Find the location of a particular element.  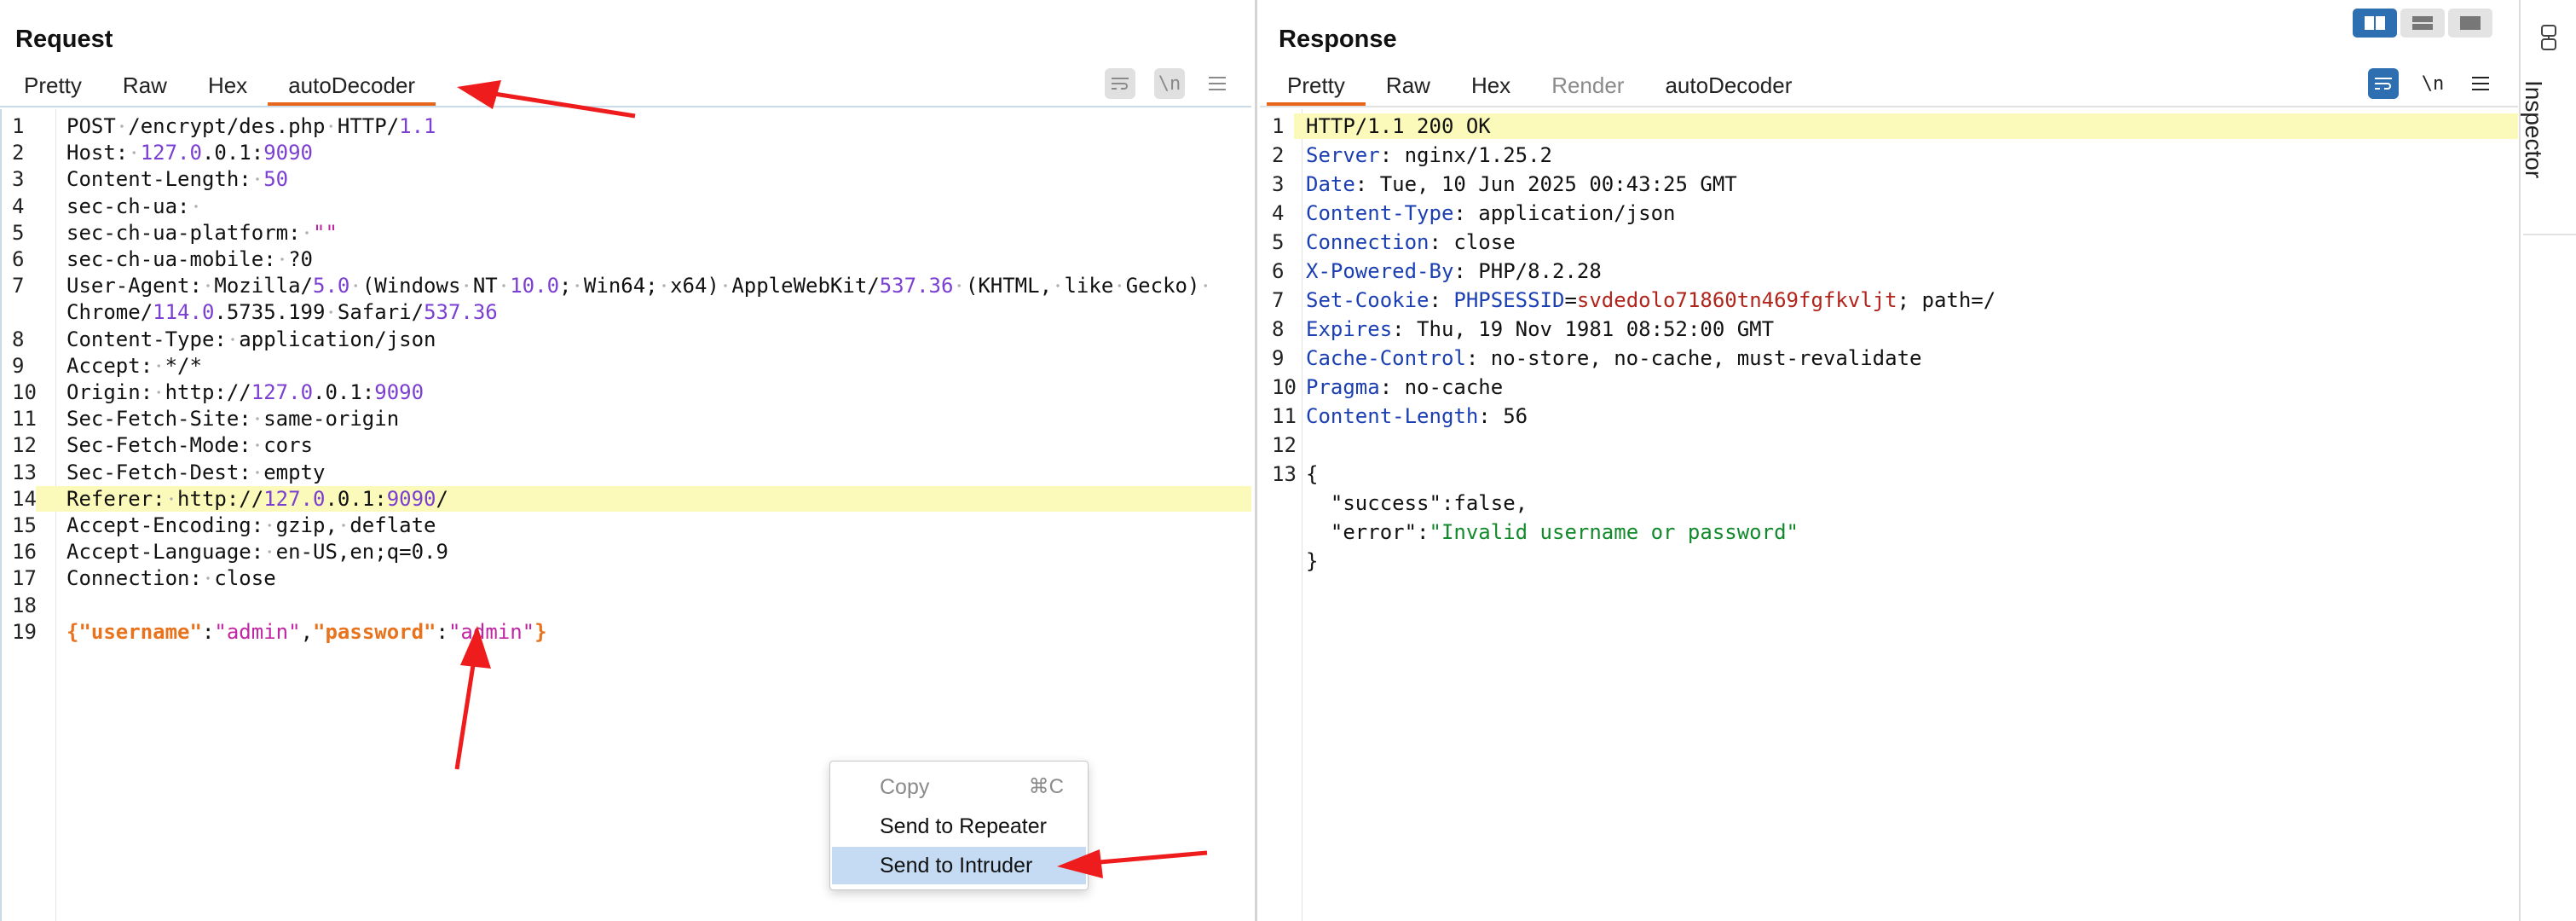

menu-item-copy: Copy ⌘C is located at coordinates (959, 787).